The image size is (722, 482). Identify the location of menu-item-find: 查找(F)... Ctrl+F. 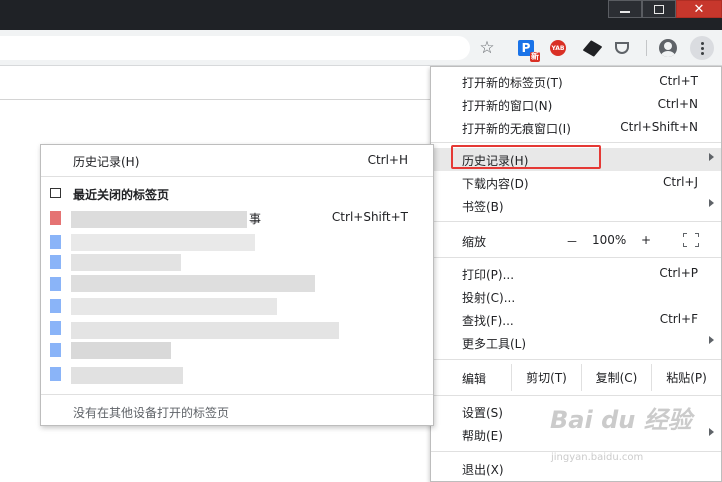
(576, 319).